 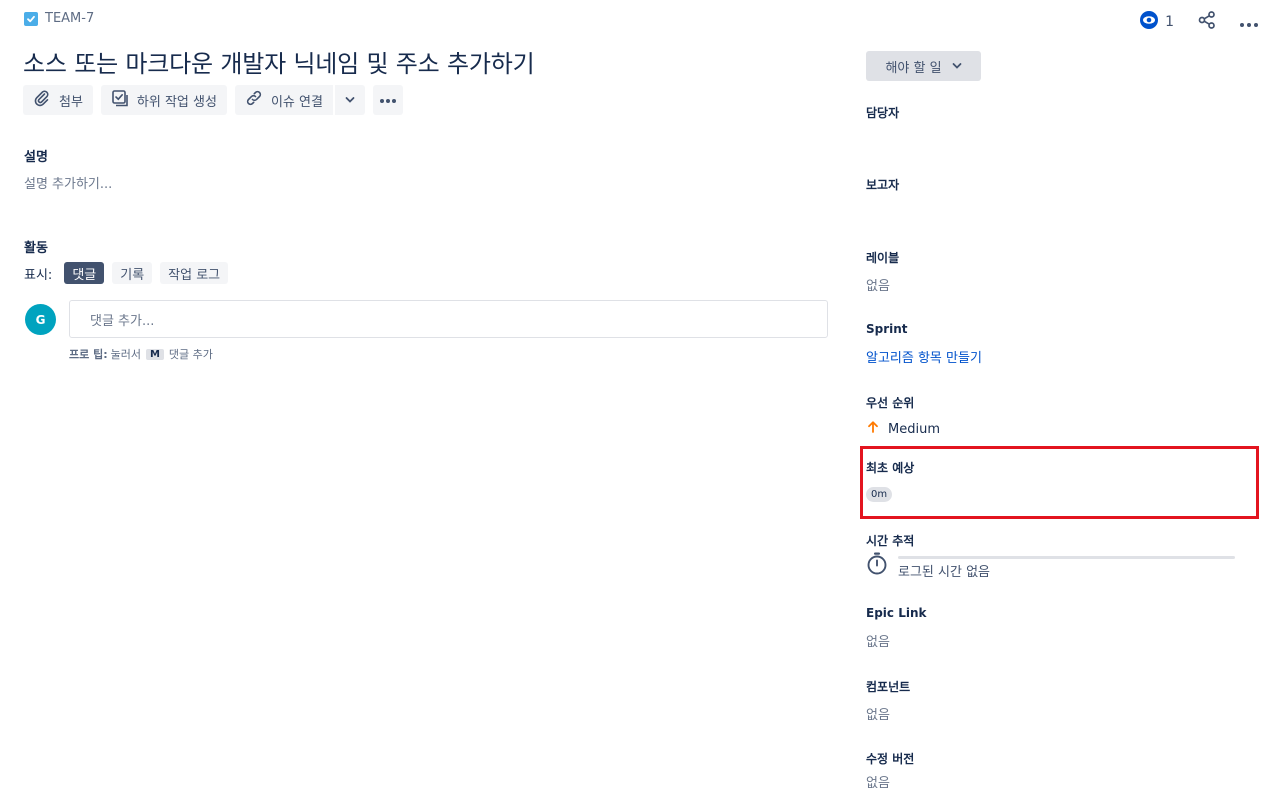 What do you see at coordinates (1066, 557) in the screenshot?
I see `time-tracking-bar` at bounding box center [1066, 557].